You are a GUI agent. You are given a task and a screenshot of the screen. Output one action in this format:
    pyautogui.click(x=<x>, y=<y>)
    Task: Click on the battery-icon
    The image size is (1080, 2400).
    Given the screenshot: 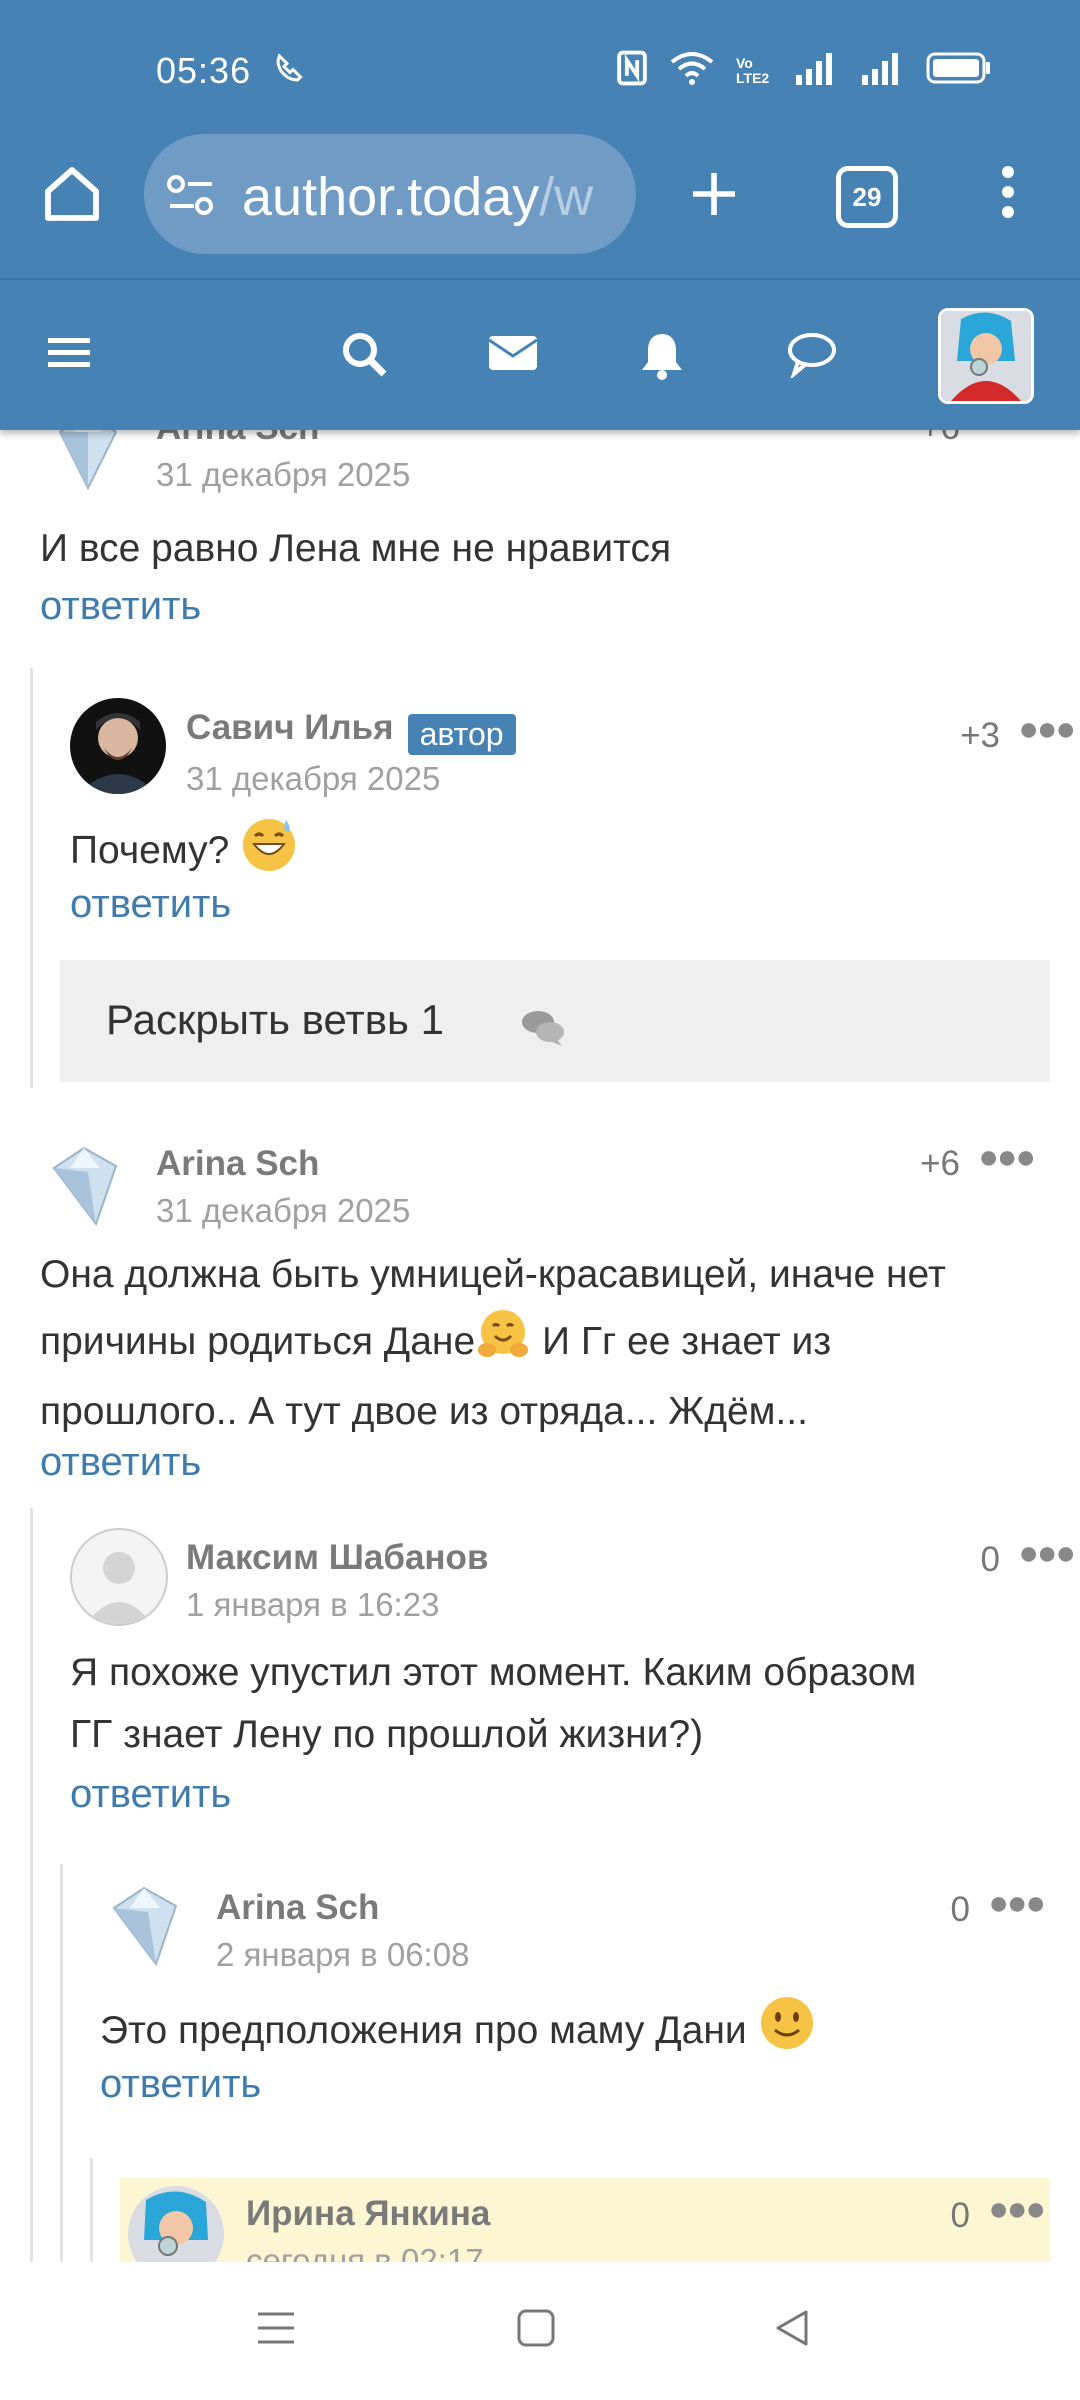 What is the action you would take?
    pyautogui.click(x=959, y=70)
    